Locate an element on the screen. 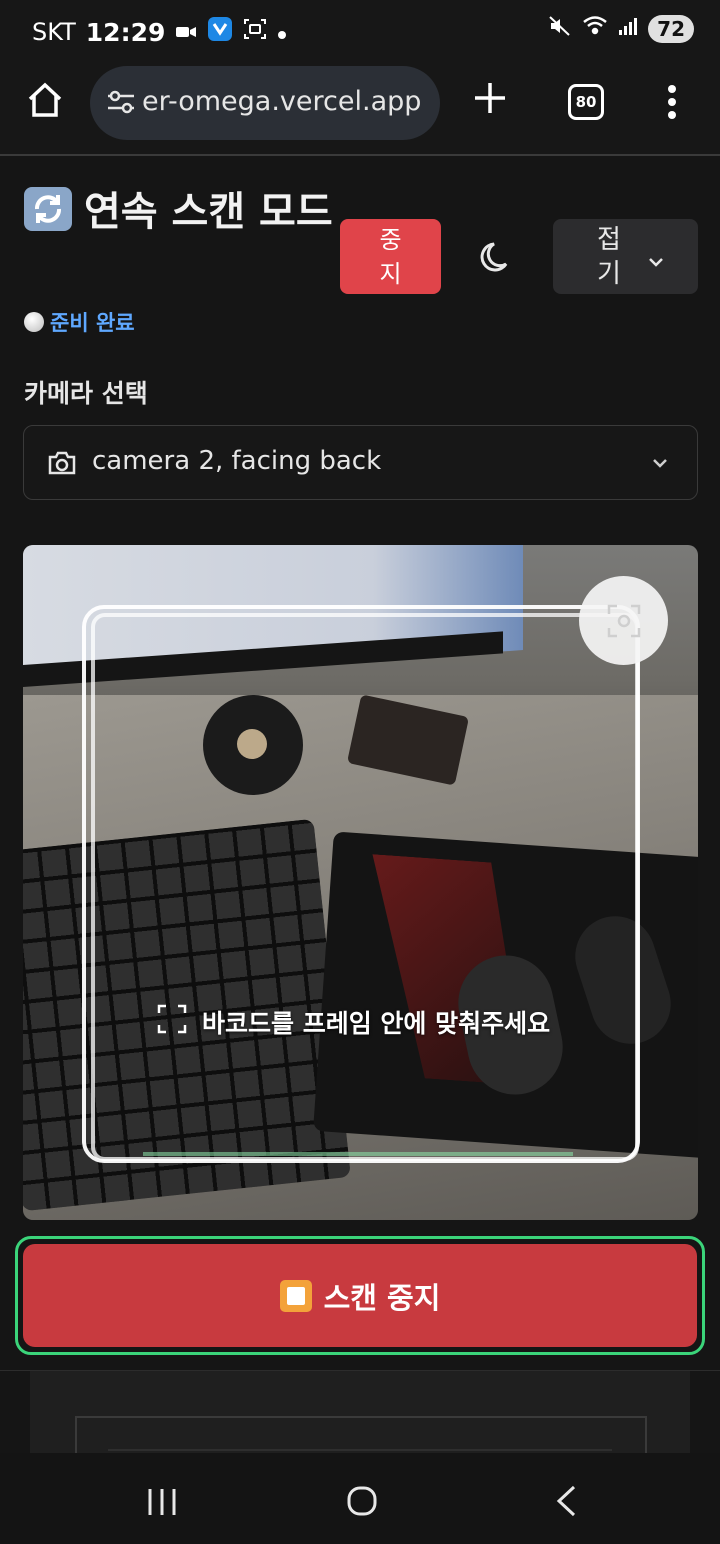 This screenshot has height=1544, width=720. notification-dot-icon is located at coordinates (282, 32).